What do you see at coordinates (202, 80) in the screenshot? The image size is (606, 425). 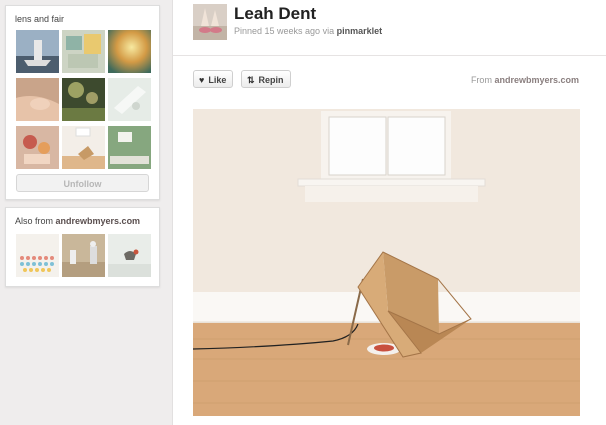 I see `heart-icon: ♥` at bounding box center [202, 80].